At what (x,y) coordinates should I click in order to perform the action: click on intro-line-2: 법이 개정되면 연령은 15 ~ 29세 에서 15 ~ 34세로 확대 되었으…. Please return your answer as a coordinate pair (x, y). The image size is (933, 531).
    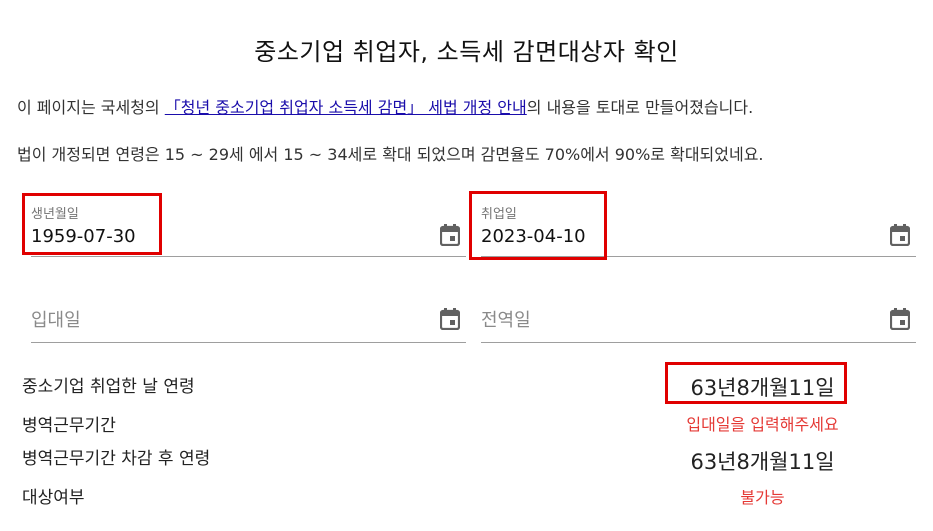
    Looking at the image, I should click on (390, 154).